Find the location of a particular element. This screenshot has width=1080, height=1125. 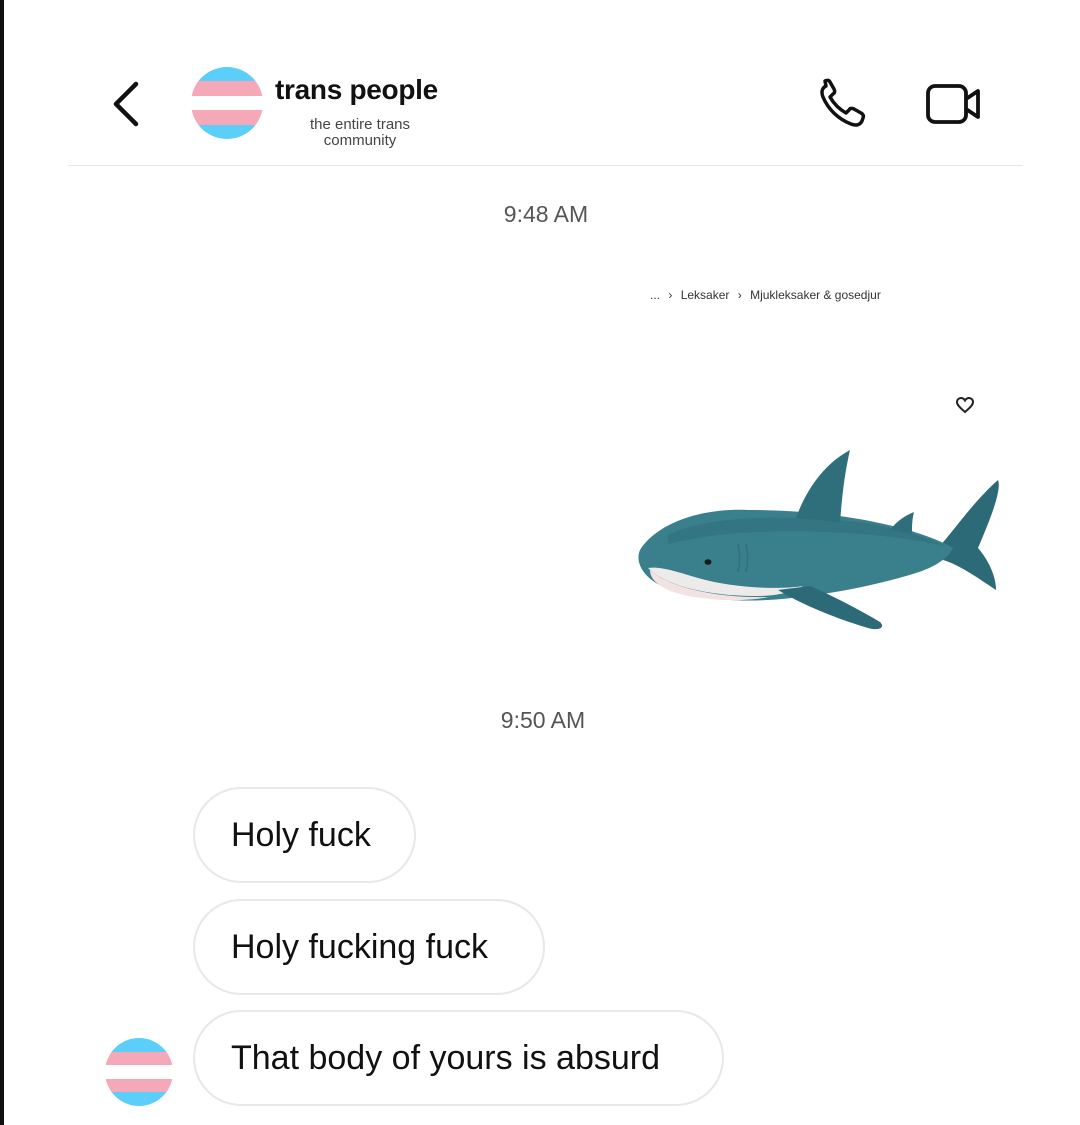

back-button is located at coordinates (128, 104).